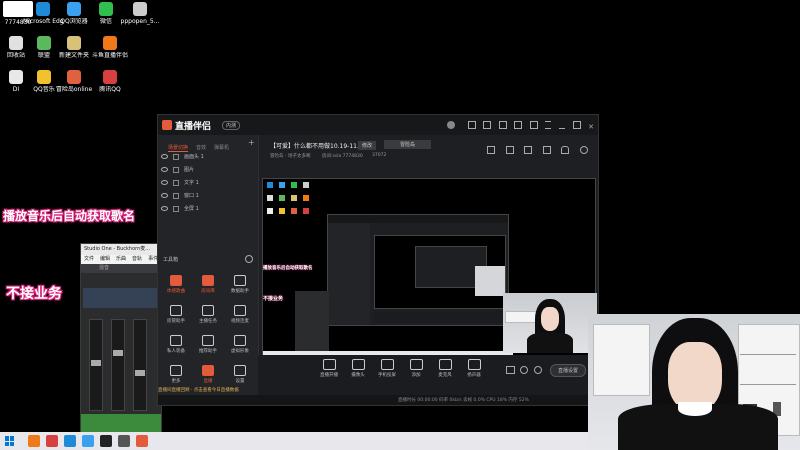 The image size is (800, 450). I want to click on avatar, so click(451, 125).